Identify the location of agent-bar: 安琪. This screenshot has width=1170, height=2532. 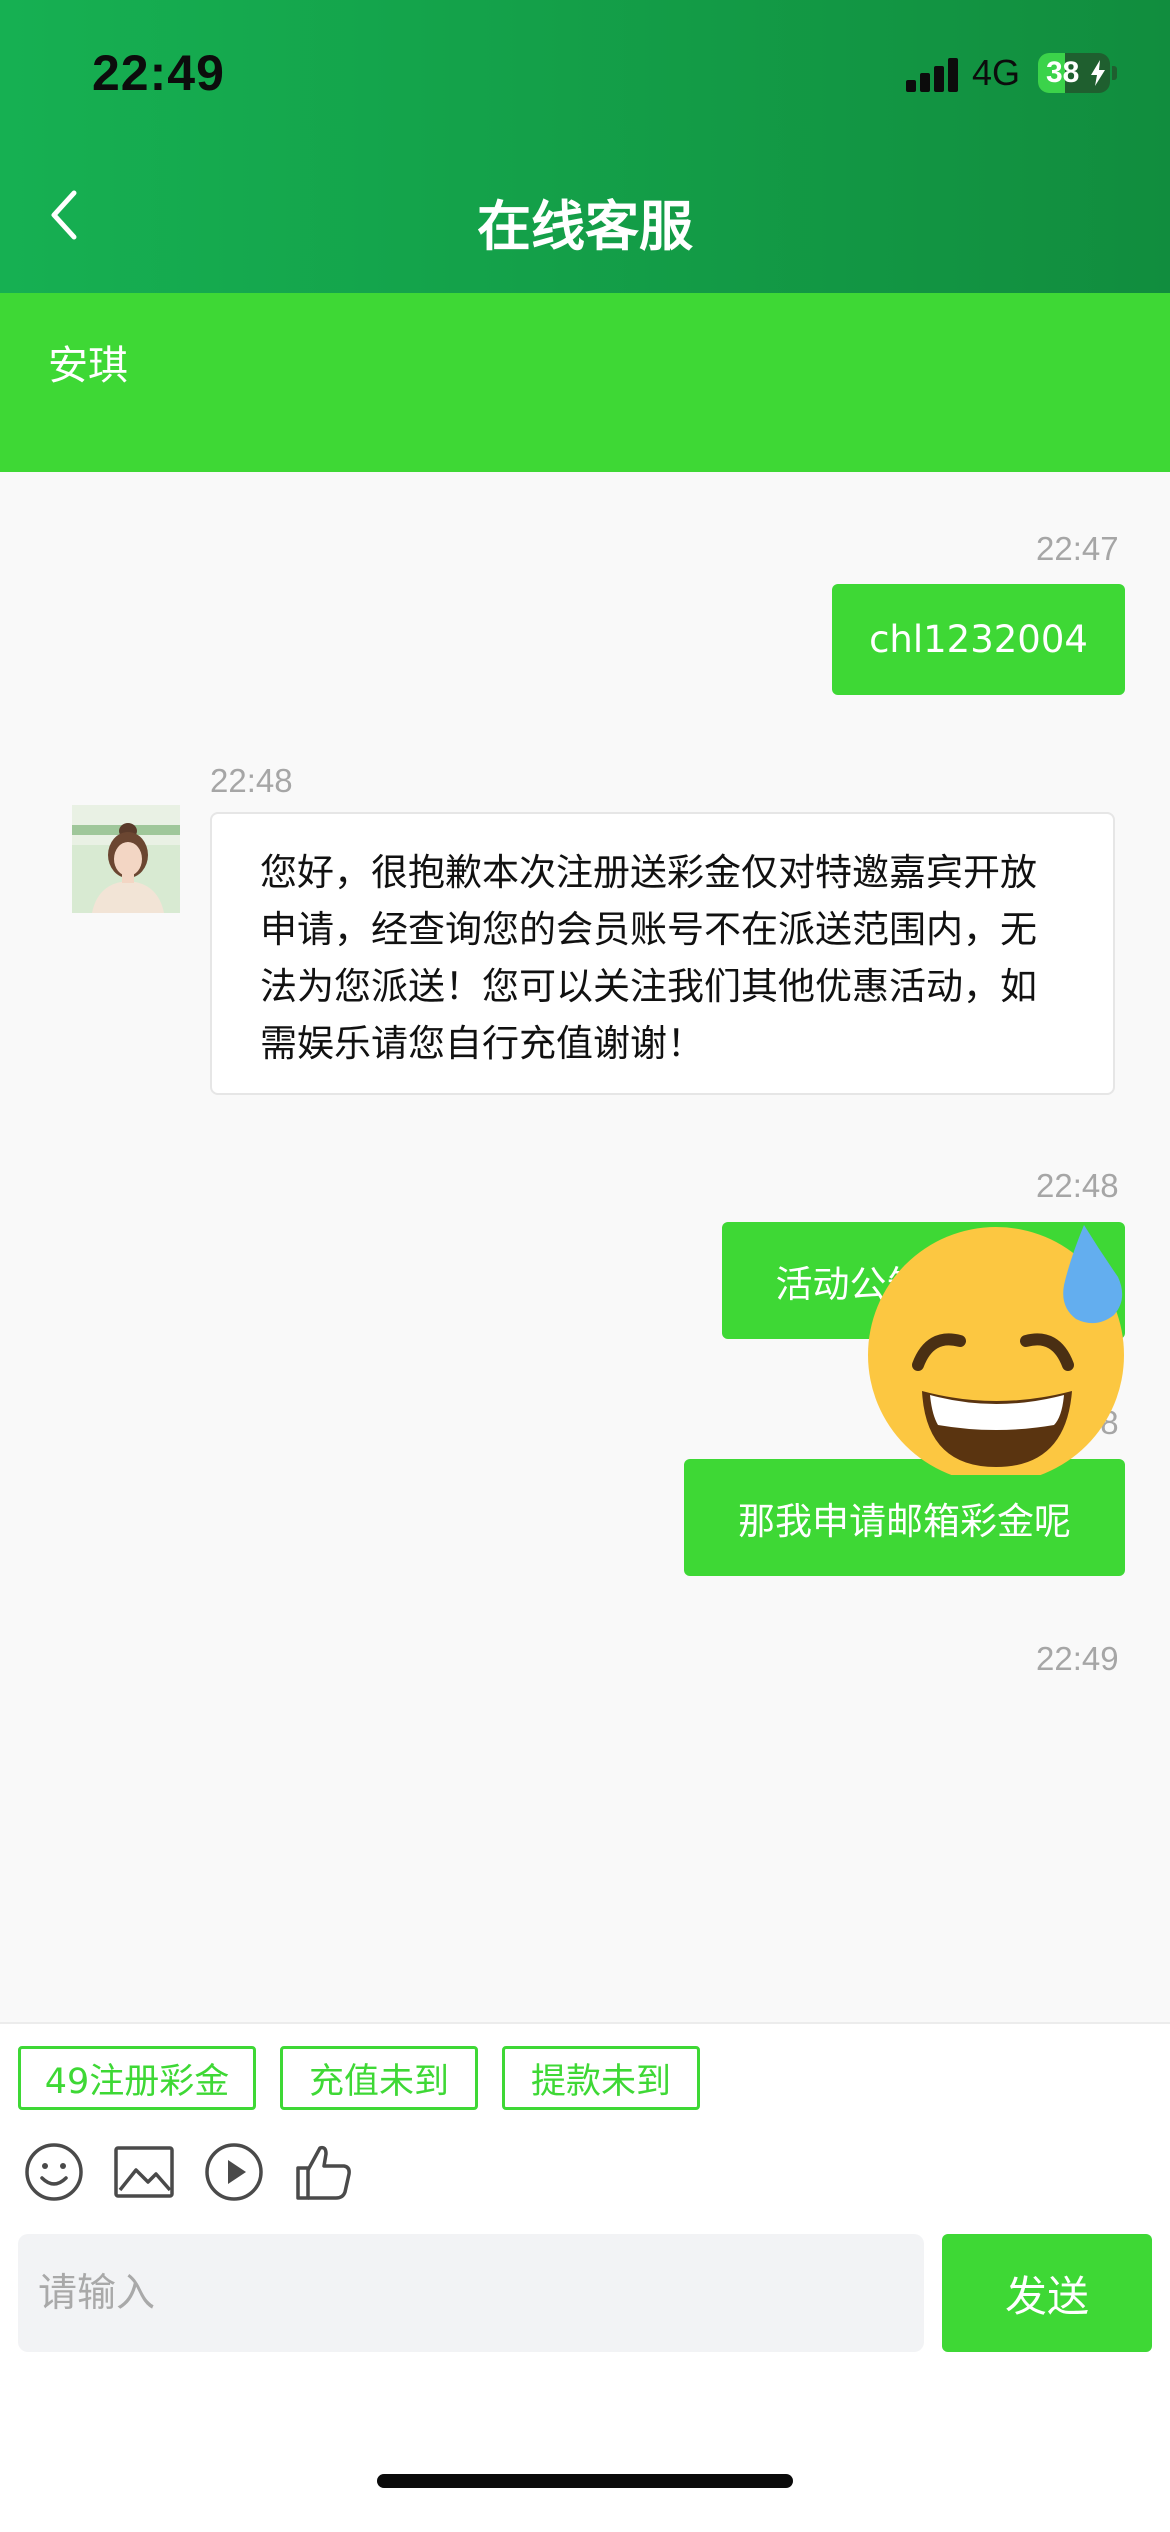
(585, 382).